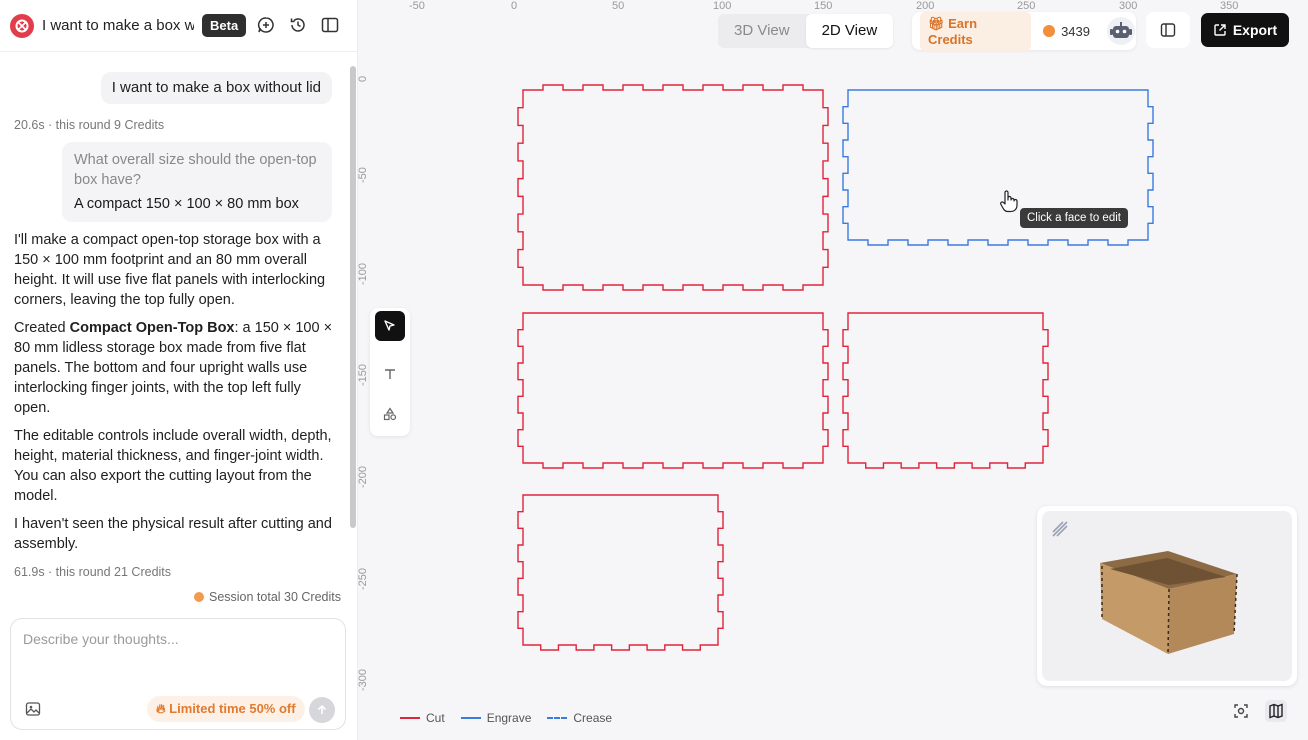 The image size is (1308, 740). I want to click on text: Created, so click(42, 328).